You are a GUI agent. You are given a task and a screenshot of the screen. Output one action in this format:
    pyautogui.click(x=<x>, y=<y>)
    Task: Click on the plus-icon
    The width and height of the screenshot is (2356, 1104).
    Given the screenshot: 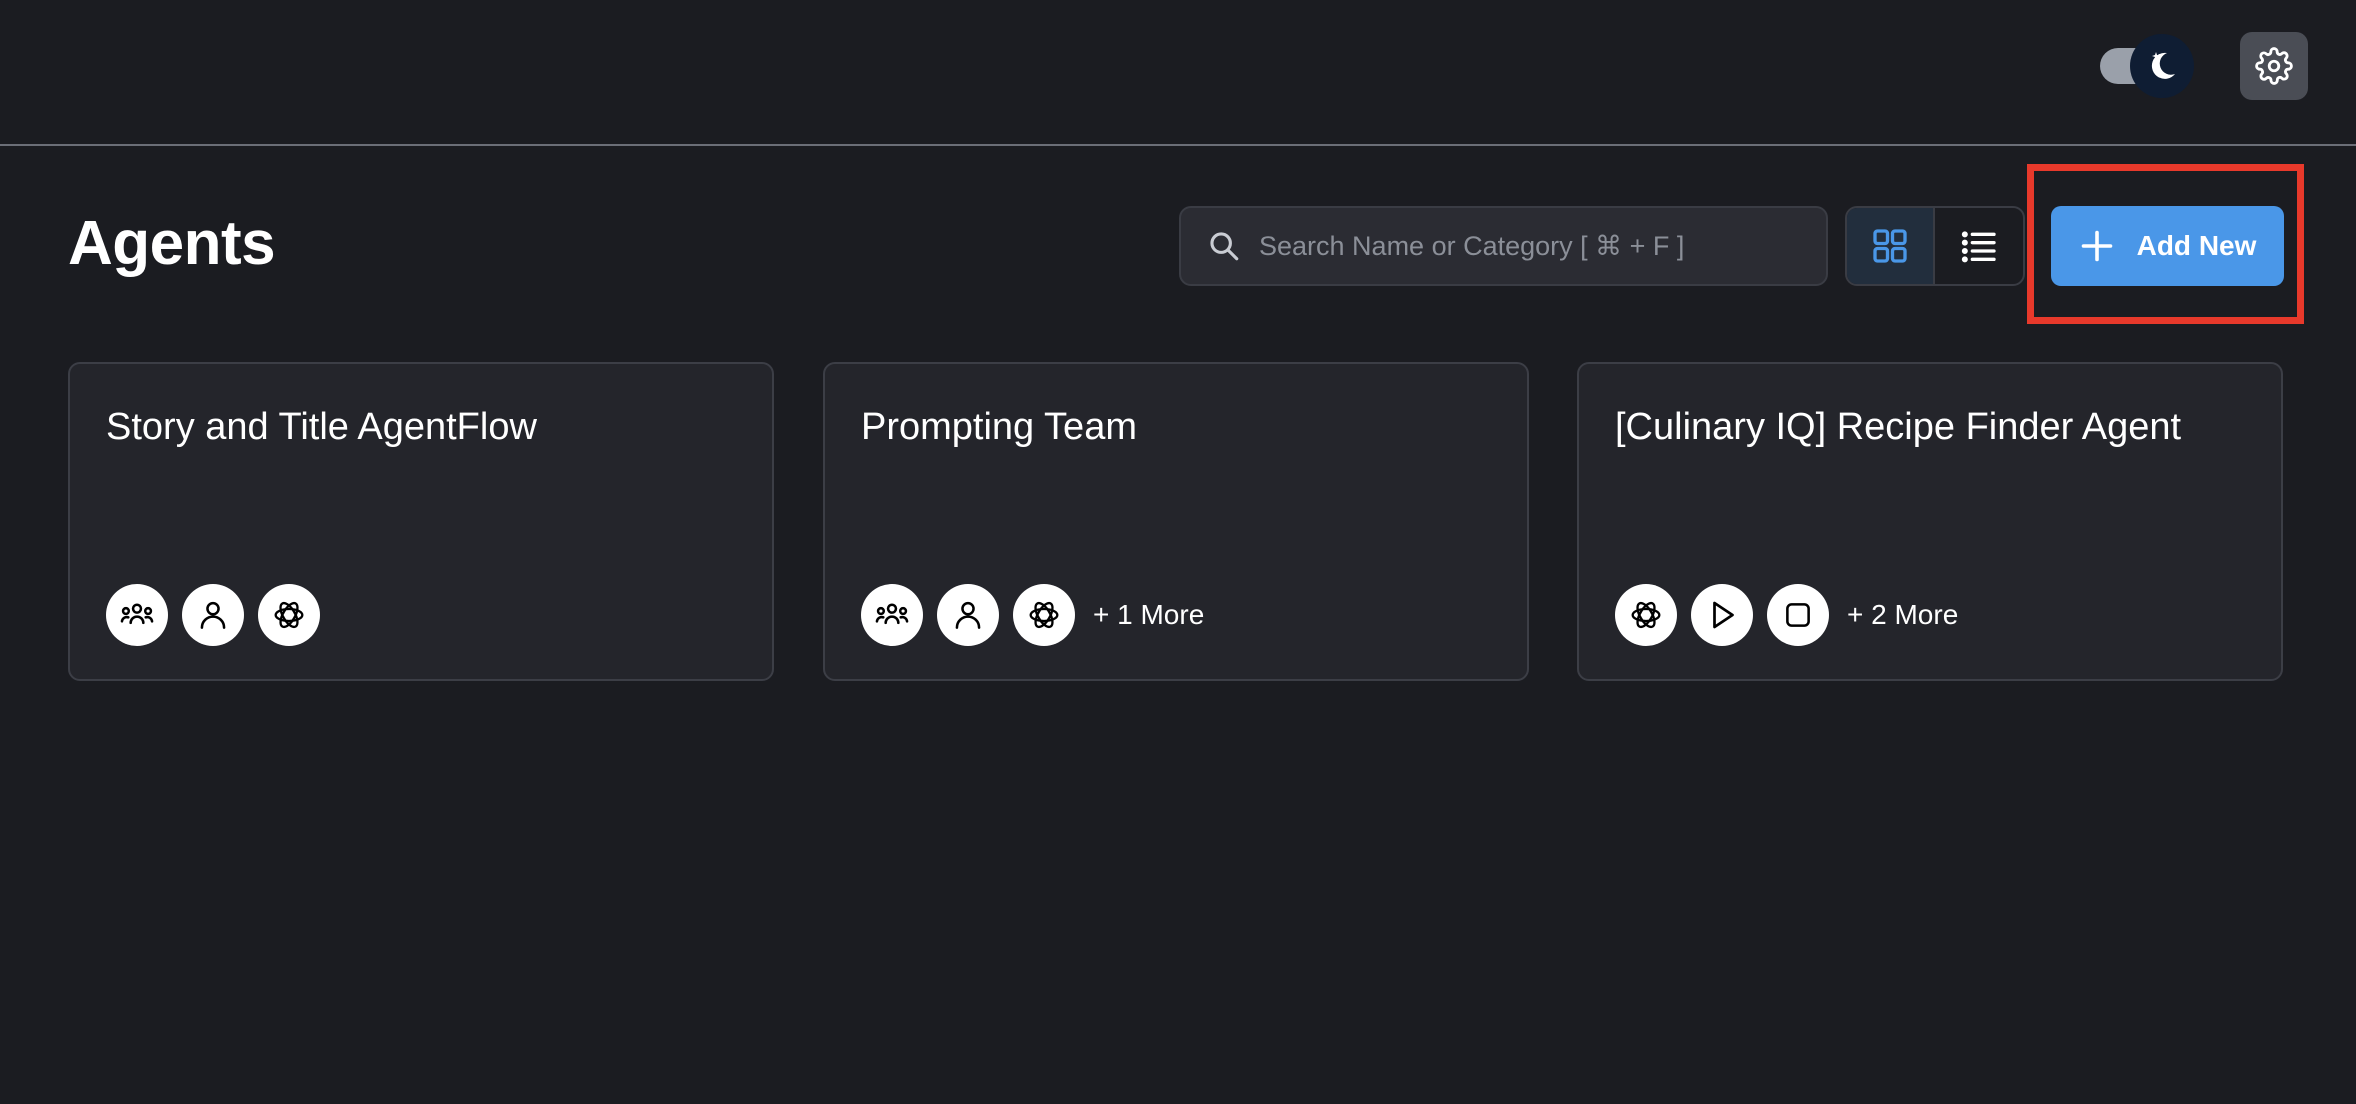 What is the action you would take?
    pyautogui.click(x=2096, y=246)
    